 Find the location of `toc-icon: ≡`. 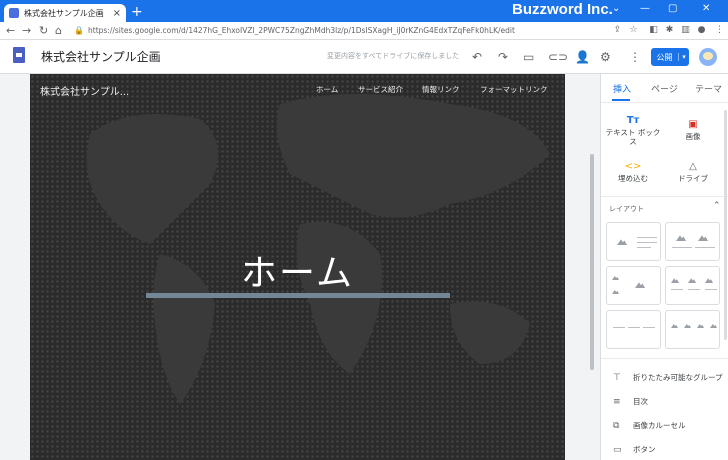

toc-icon: ≡ is located at coordinates (617, 401).